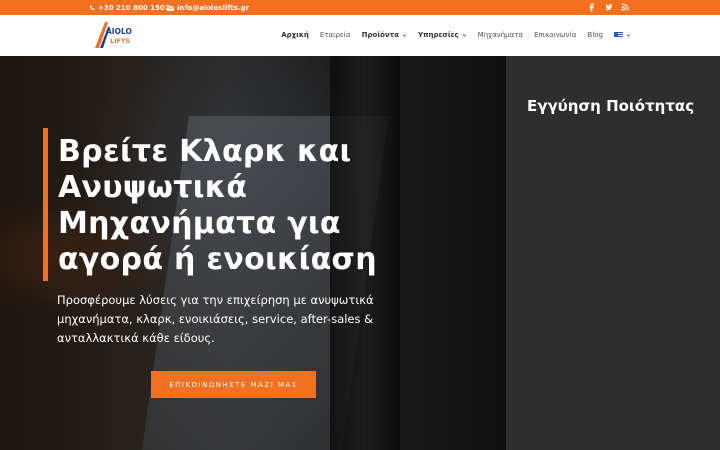 The width and height of the screenshot is (720, 450). What do you see at coordinates (134, 8) in the screenshot?
I see `phone-number: +30 210 800 1507` at bounding box center [134, 8].